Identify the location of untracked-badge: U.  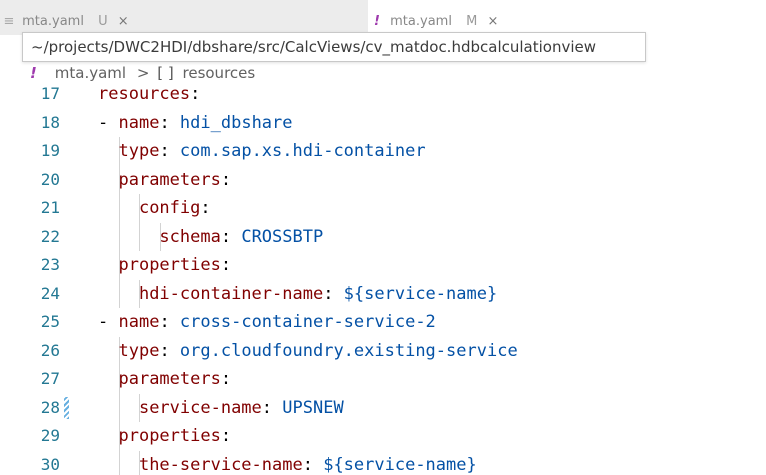
(103, 21).